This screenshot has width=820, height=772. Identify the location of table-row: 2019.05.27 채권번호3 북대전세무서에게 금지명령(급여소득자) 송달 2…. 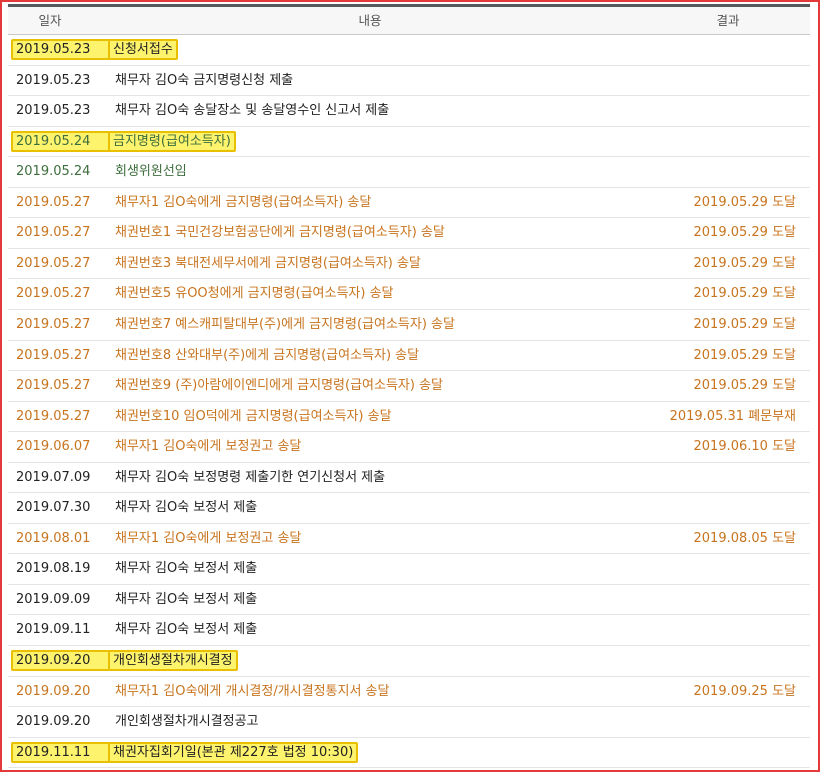
(409, 264).